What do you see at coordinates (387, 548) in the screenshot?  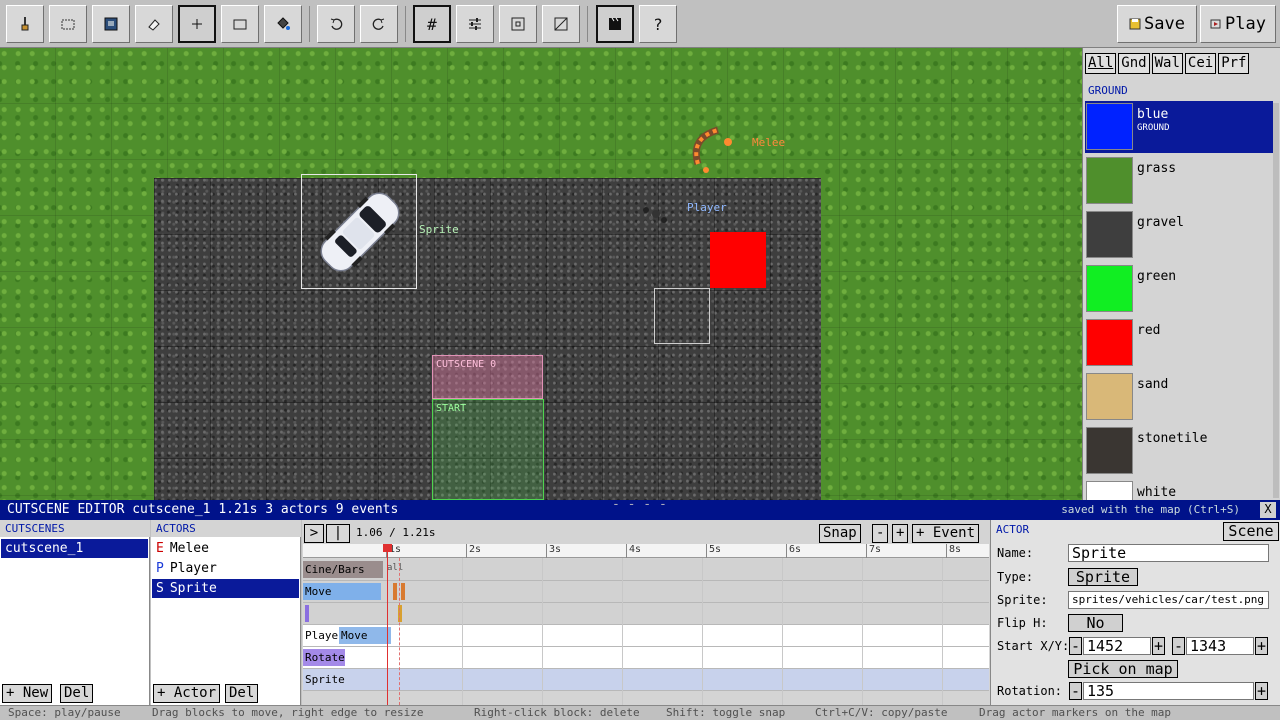 I see `playhead-handle` at bounding box center [387, 548].